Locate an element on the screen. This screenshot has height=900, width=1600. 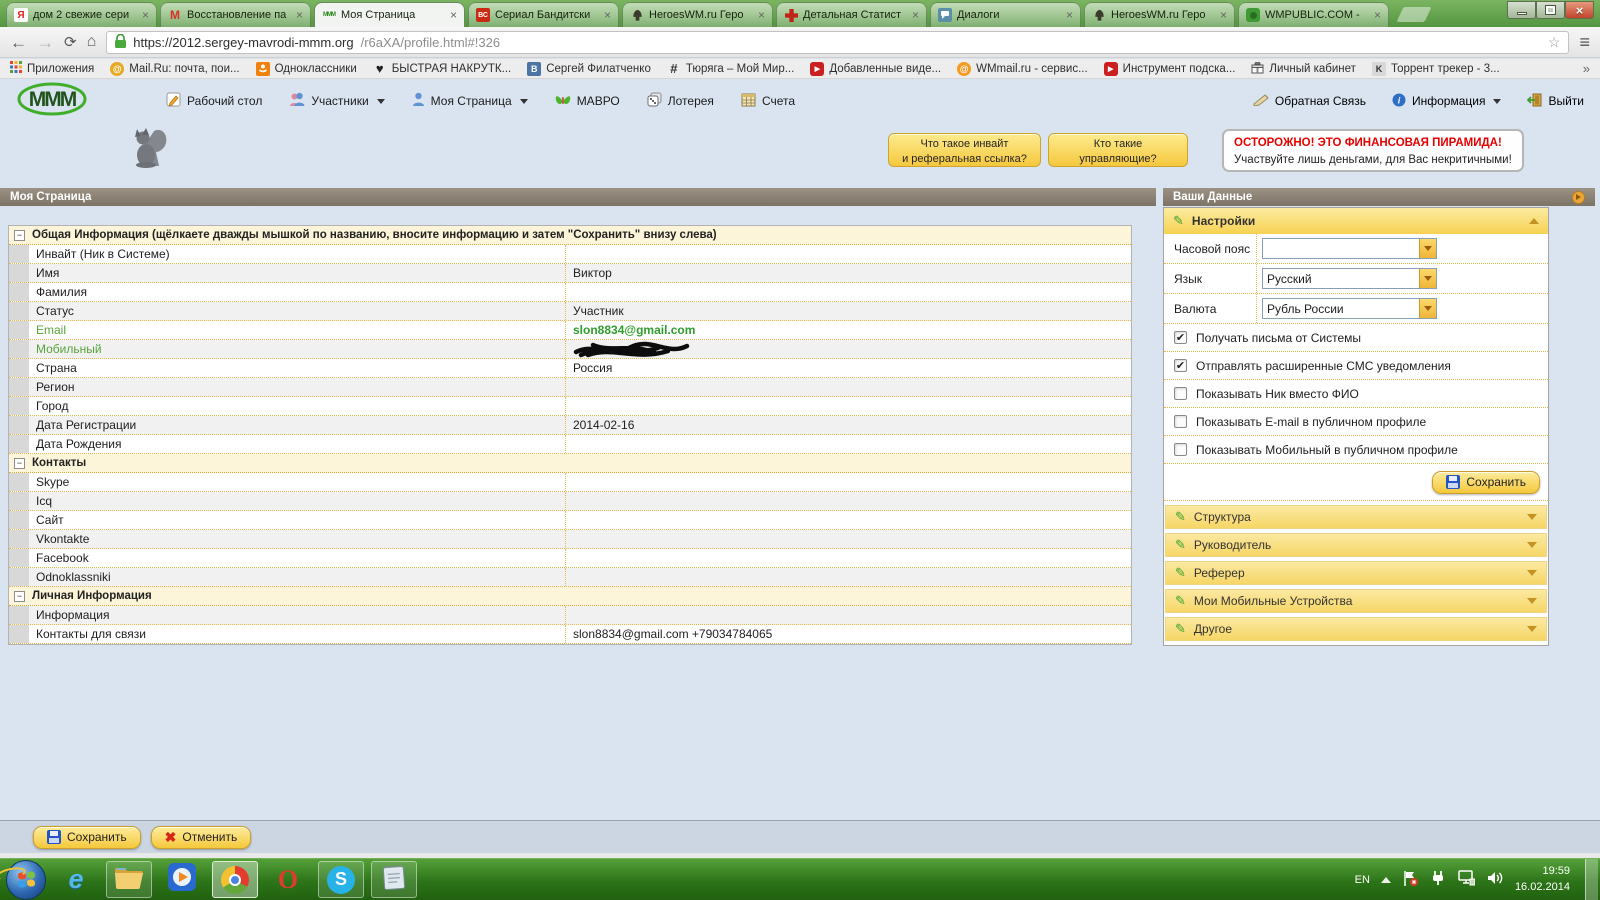
row-region: Регион is located at coordinates (570, 387).